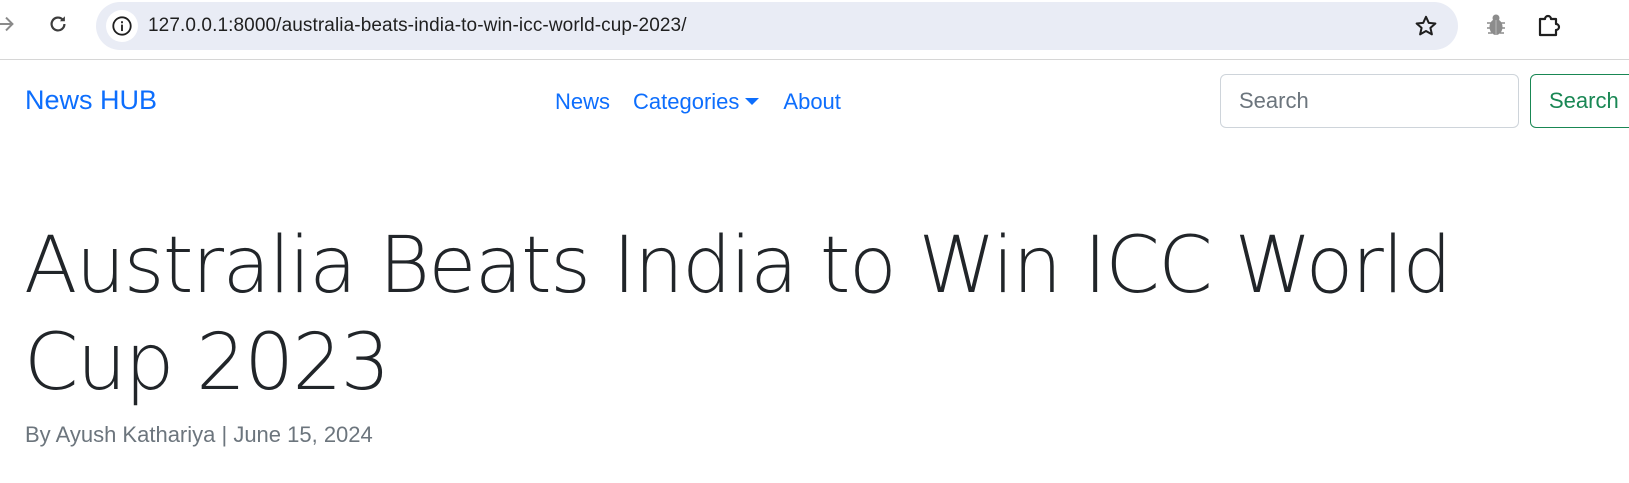  What do you see at coordinates (58, 24) in the screenshot?
I see `reload-icon` at bounding box center [58, 24].